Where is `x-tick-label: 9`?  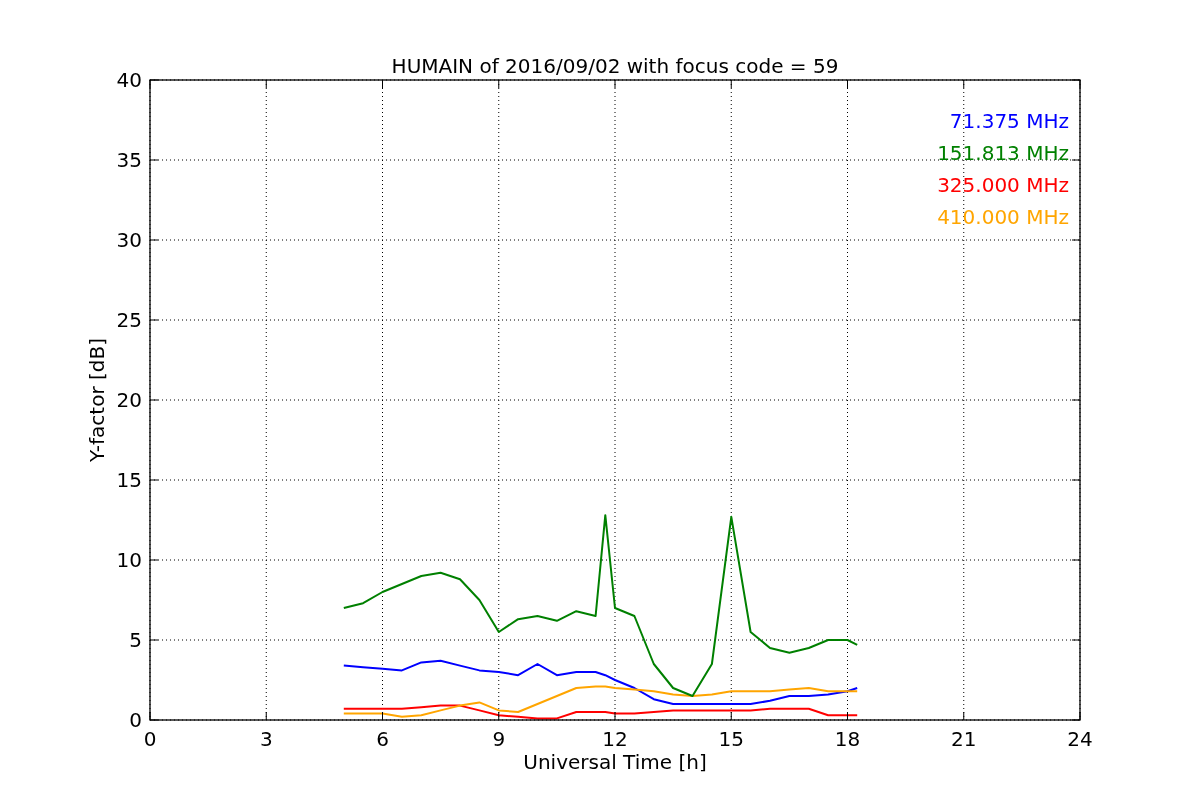 x-tick-label: 9 is located at coordinates (499, 739).